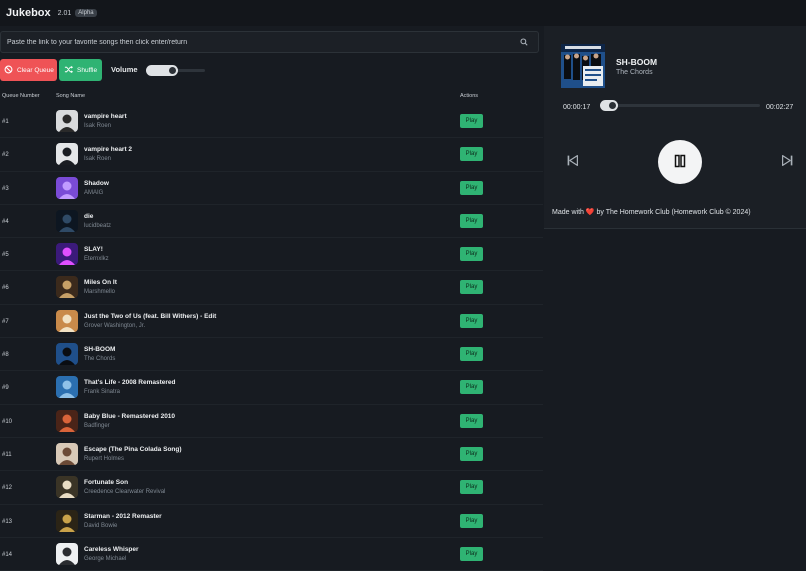 Image resolution: width=806 pixels, height=571 pixels. I want to click on queue-number: #1, so click(5, 122).